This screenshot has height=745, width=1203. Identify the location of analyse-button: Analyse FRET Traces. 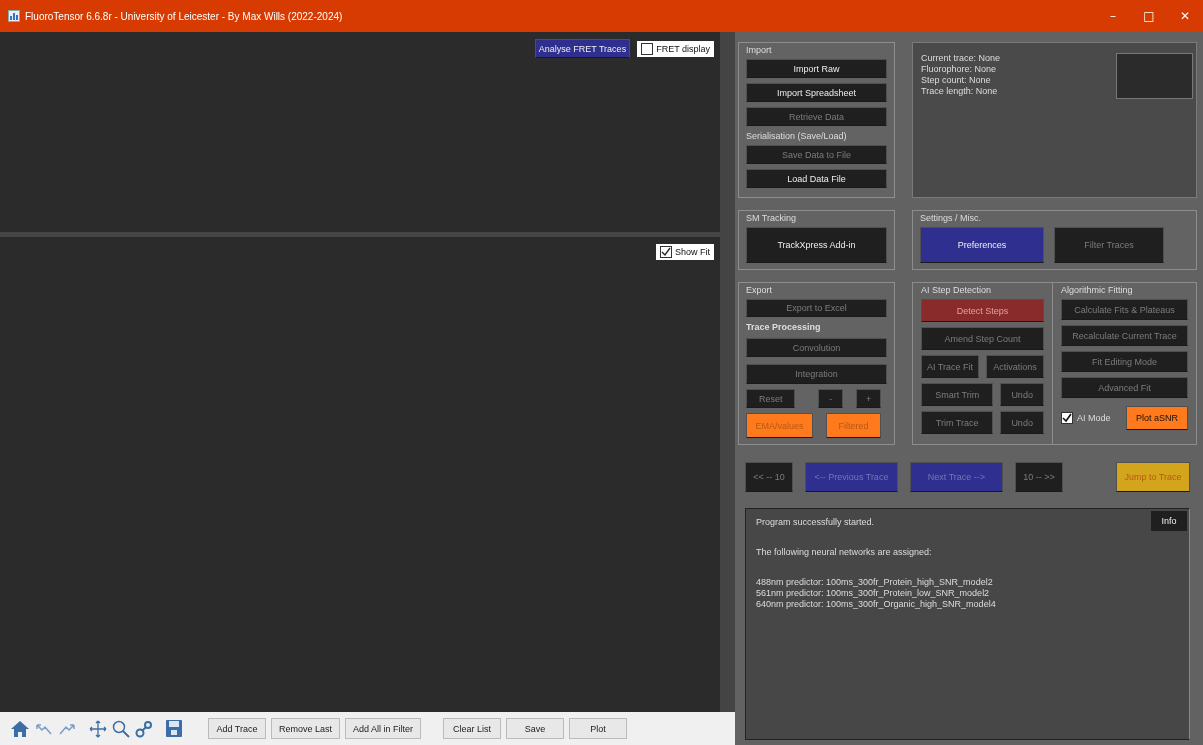
(582, 48).